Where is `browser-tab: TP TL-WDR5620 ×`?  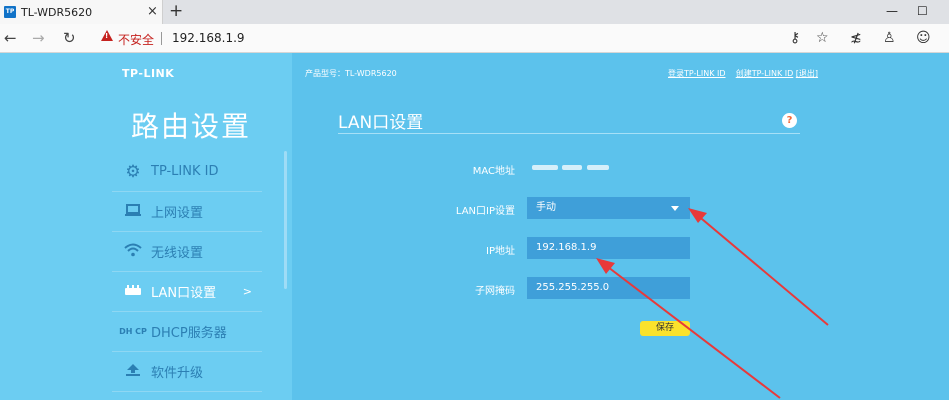 browser-tab: TP TL-WDR5620 × is located at coordinates (81, 12).